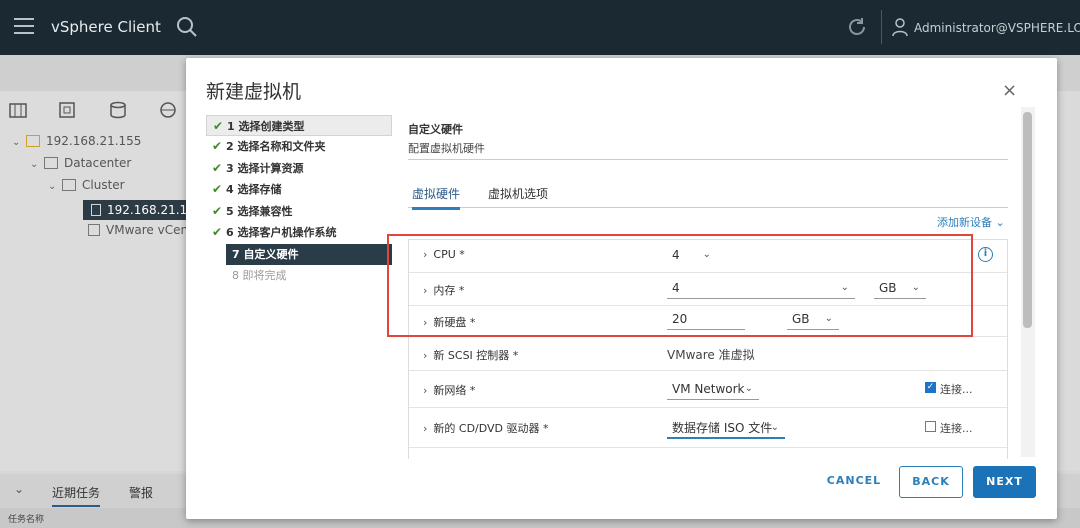  What do you see at coordinates (142, 210) in the screenshot?
I see `tree-item-selected-host: 192.168.21.154` at bounding box center [142, 210].